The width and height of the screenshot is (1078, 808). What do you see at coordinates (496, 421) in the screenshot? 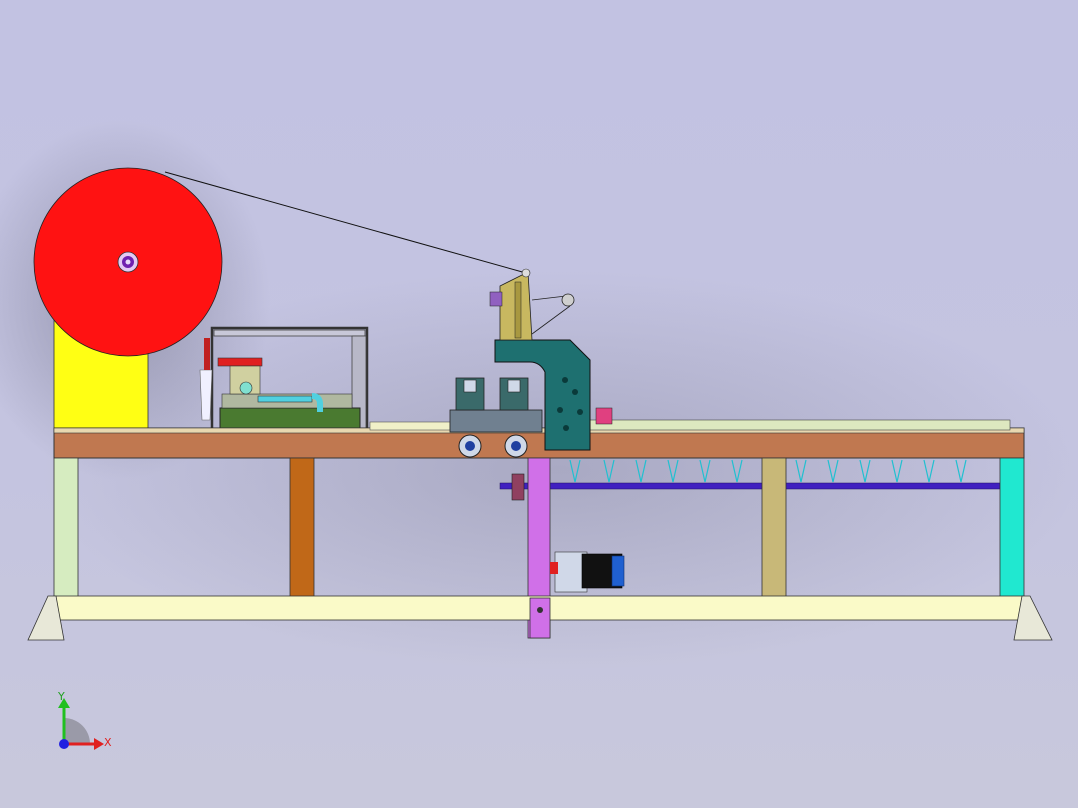
I see `feed-block` at bounding box center [496, 421].